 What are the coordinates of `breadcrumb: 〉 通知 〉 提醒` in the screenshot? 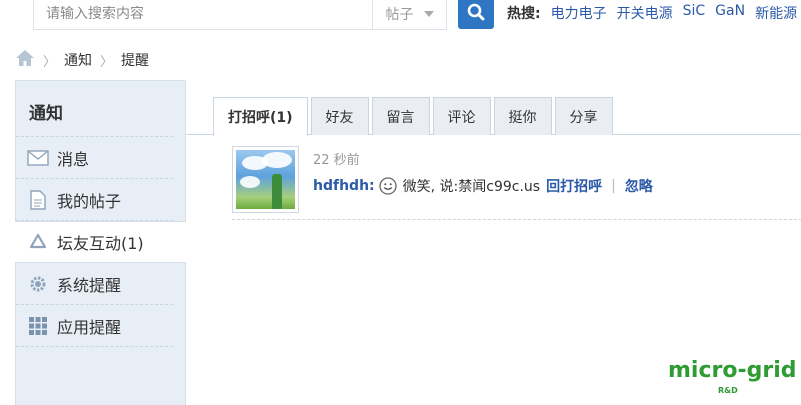 It's located at (82, 60).